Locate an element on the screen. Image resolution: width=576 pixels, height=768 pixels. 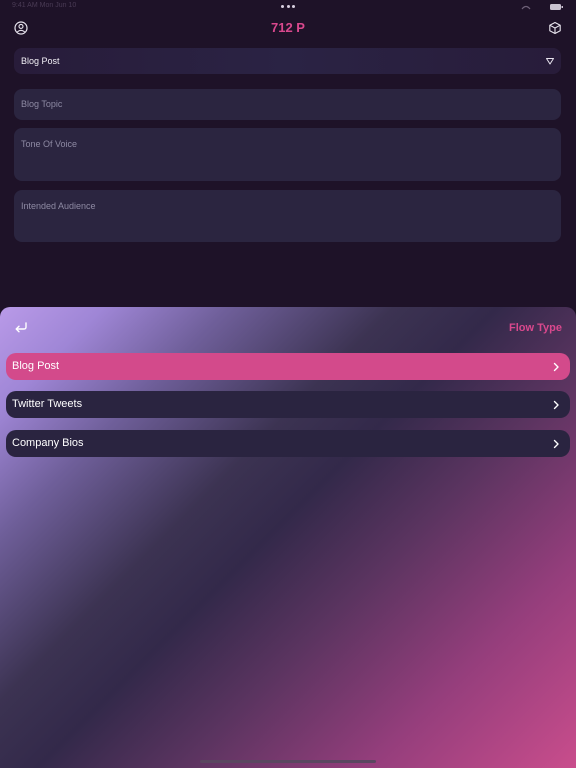
blog-topic-placeholder: Blog Topic is located at coordinates (42, 104).